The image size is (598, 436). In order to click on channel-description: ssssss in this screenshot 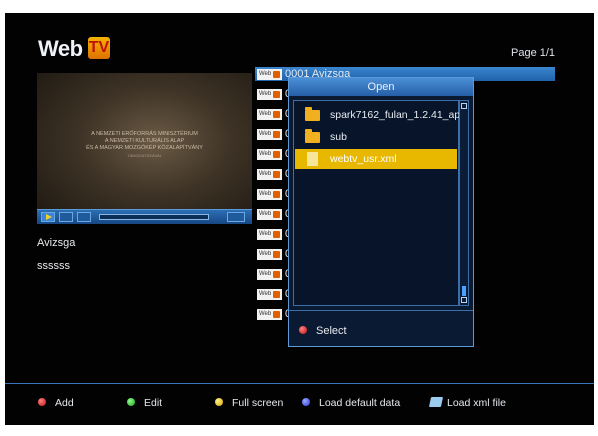, I will do `click(53, 266)`.